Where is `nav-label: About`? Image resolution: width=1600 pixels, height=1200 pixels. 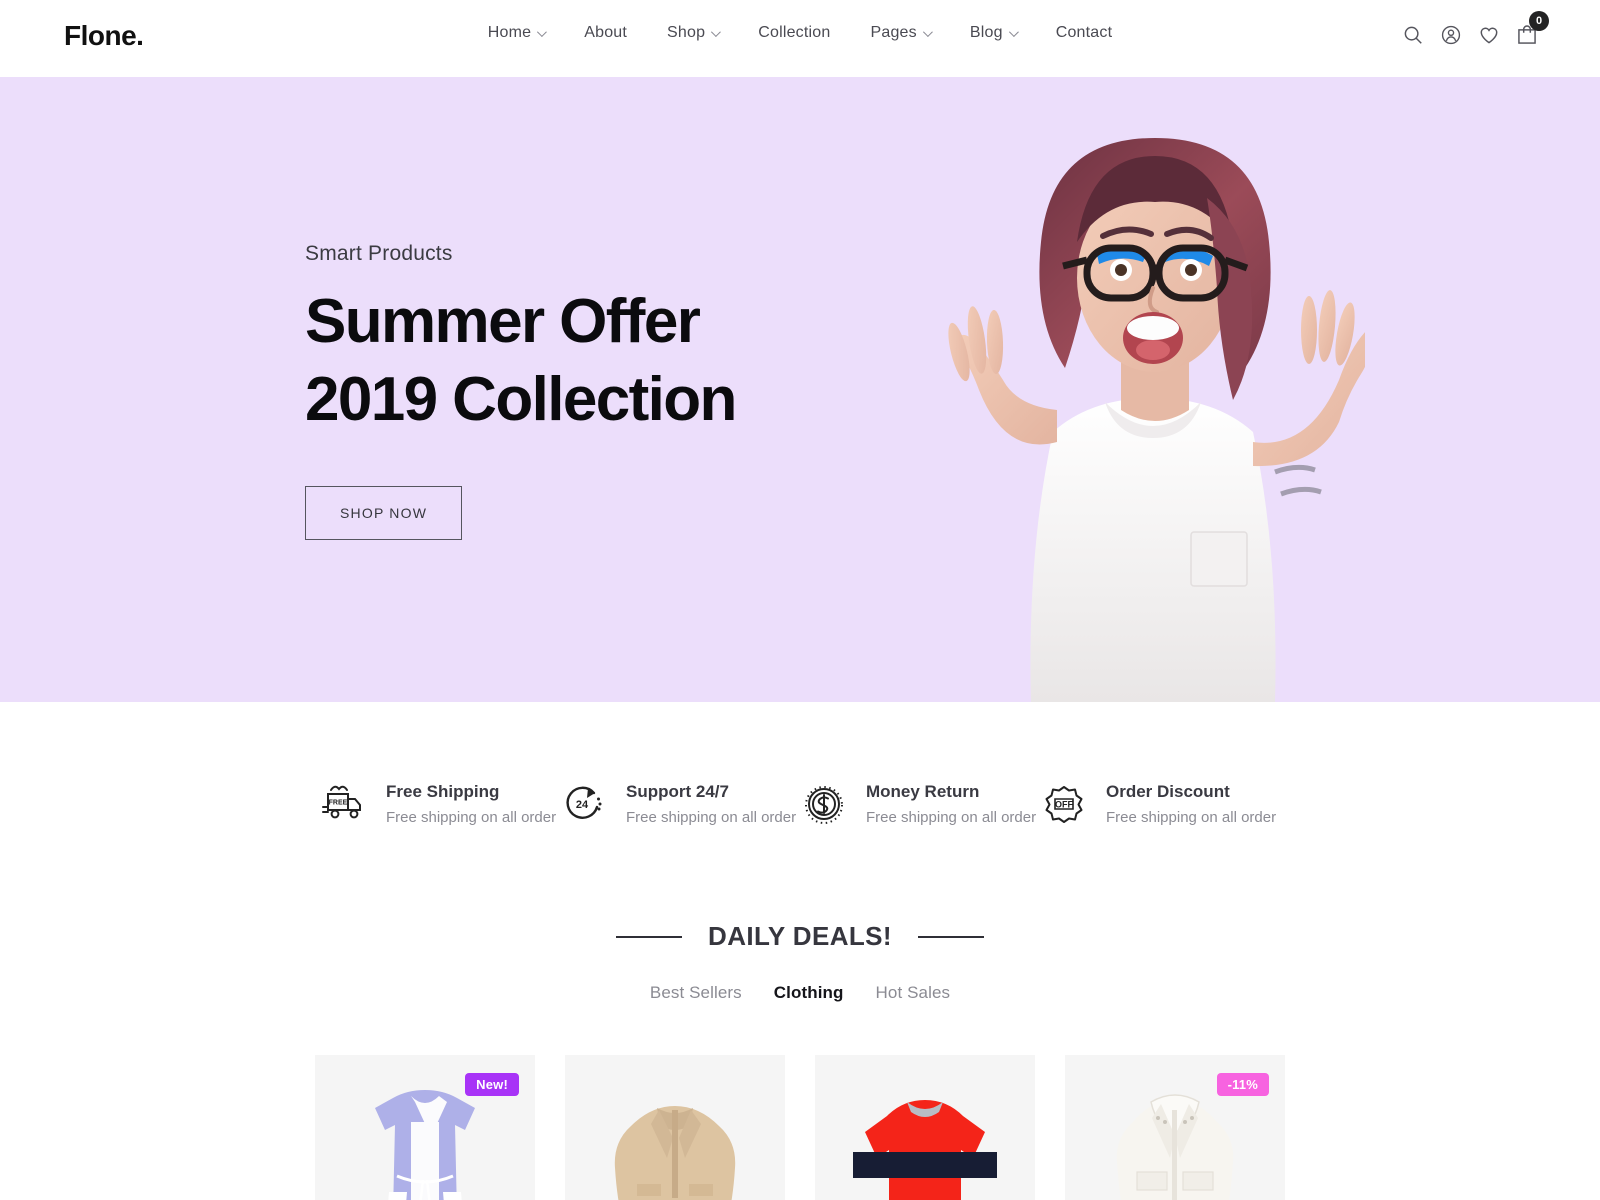 nav-label: About is located at coordinates (606, 32).